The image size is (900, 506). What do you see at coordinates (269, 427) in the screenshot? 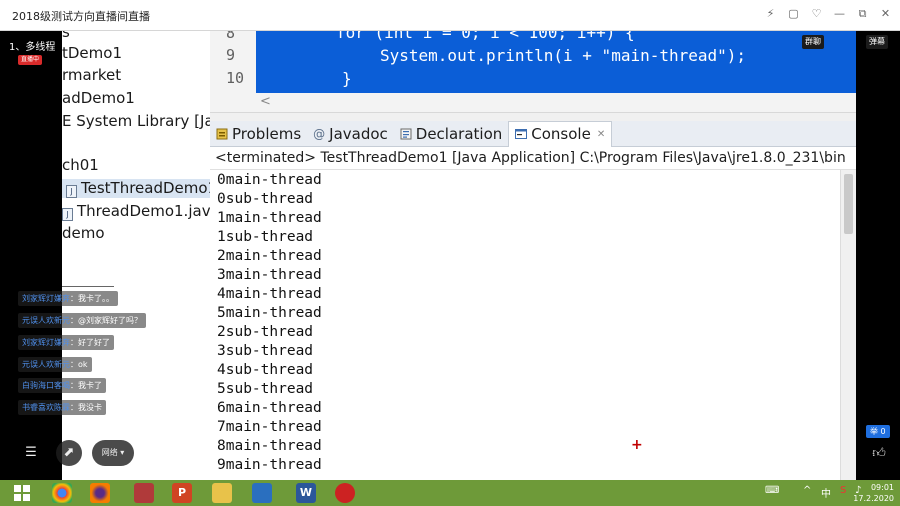
I see `console-line: 7main-thread` at bounding box center [269, 427].